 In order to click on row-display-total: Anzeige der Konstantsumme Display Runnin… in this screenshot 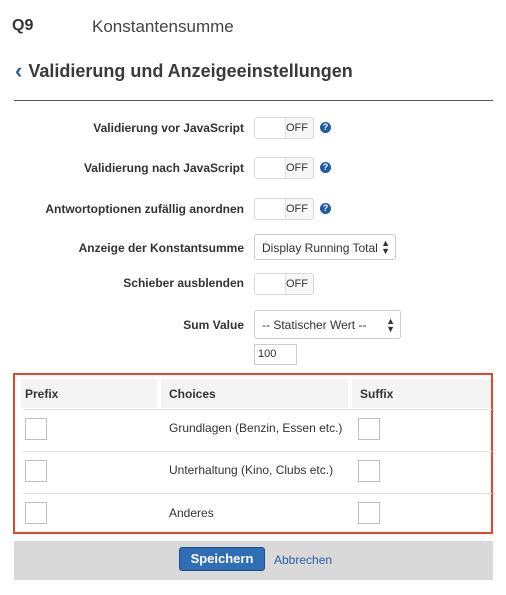, I will do `click(253, 247)`.